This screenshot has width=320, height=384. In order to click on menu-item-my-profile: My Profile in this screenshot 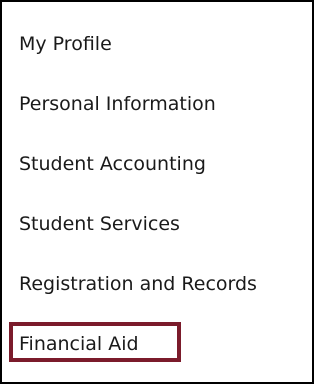, I will do `click(65, 44)`.